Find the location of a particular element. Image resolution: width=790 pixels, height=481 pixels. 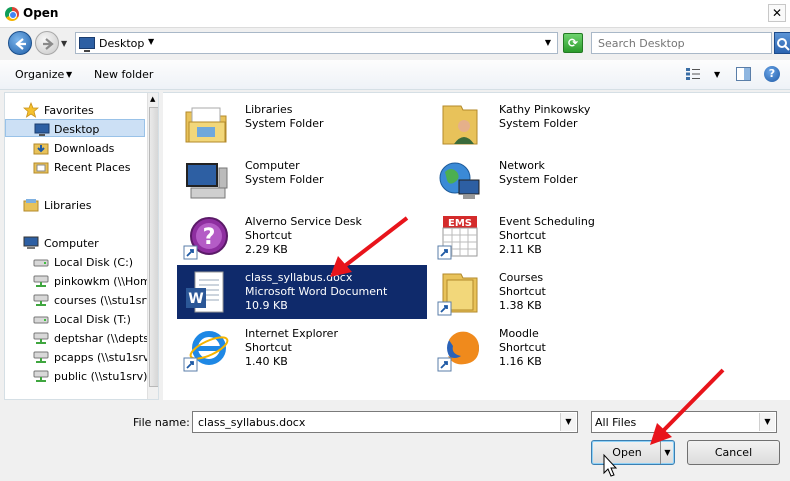

search-button is located at coordinates (782, 43).